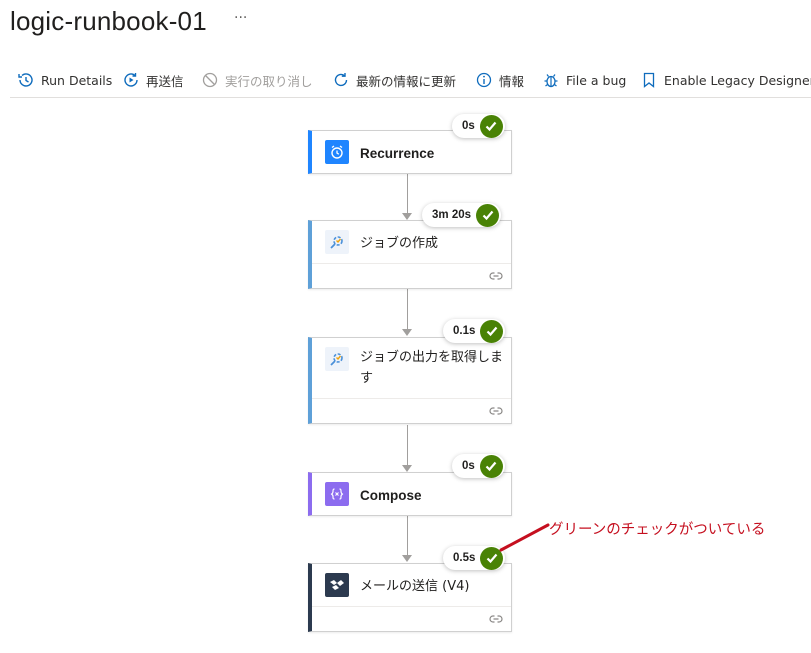 This screenshot has height=653, width=811. What do you see at coordinates (649, 80) in the screenshot?
I see `bookmark-icon` at bounding box center [649, 80].